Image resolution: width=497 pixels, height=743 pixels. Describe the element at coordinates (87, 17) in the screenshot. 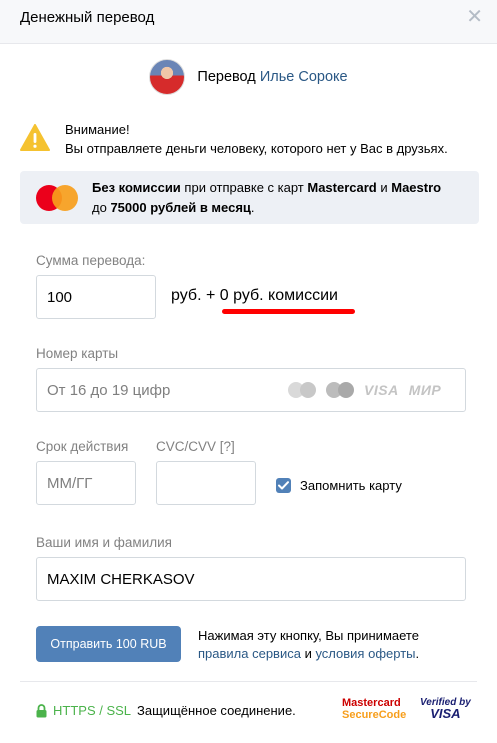

I see `modal-title: Денежный перевод` at that location.